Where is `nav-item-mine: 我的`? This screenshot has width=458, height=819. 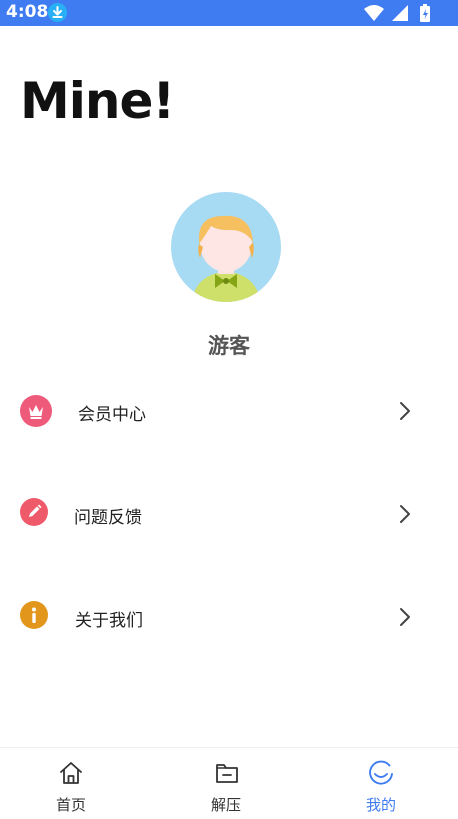
nav-item-mine: 我的 is located at coordinates (381, 783).